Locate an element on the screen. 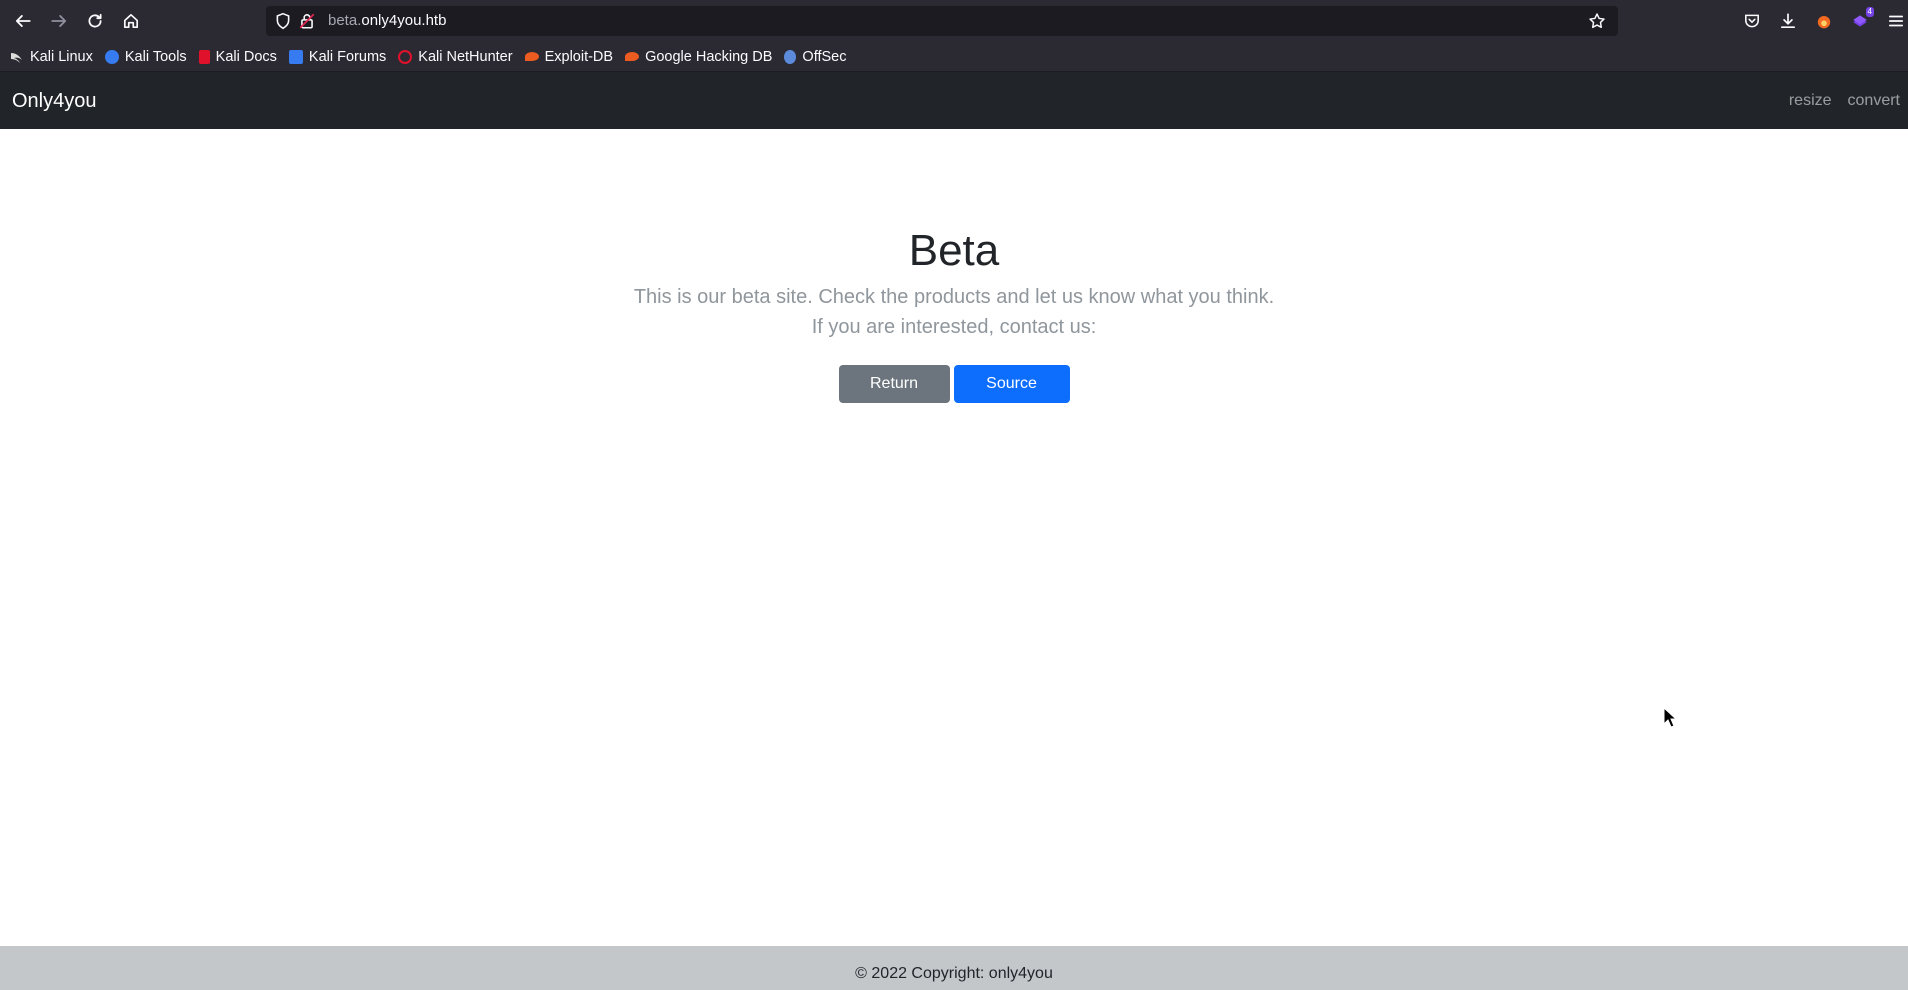 This screenshot has width=1908, height=990. bookmark-label: Kali Forums is located at coordinates (347, 56).